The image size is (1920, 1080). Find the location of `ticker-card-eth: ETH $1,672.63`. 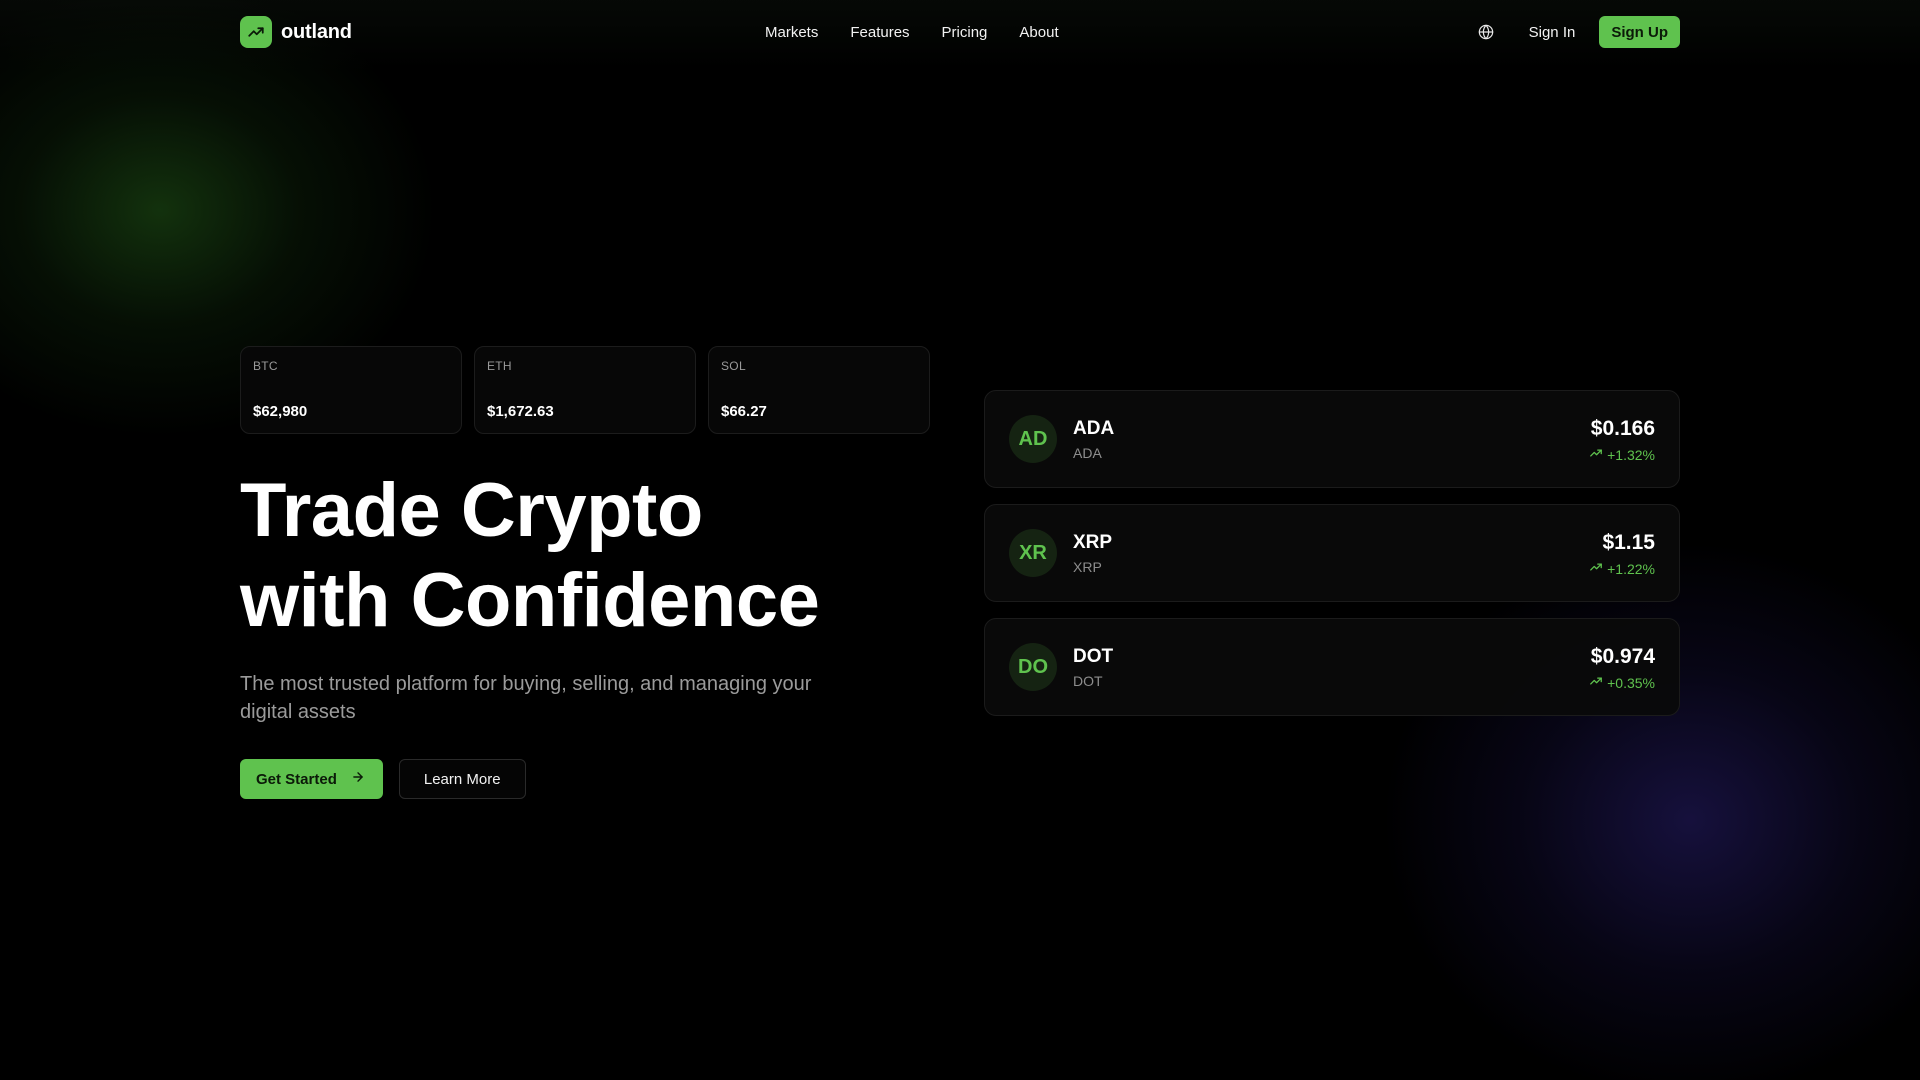

ticker-card-eth: ETH $1,672.63 is located at coordinates (585, 390).